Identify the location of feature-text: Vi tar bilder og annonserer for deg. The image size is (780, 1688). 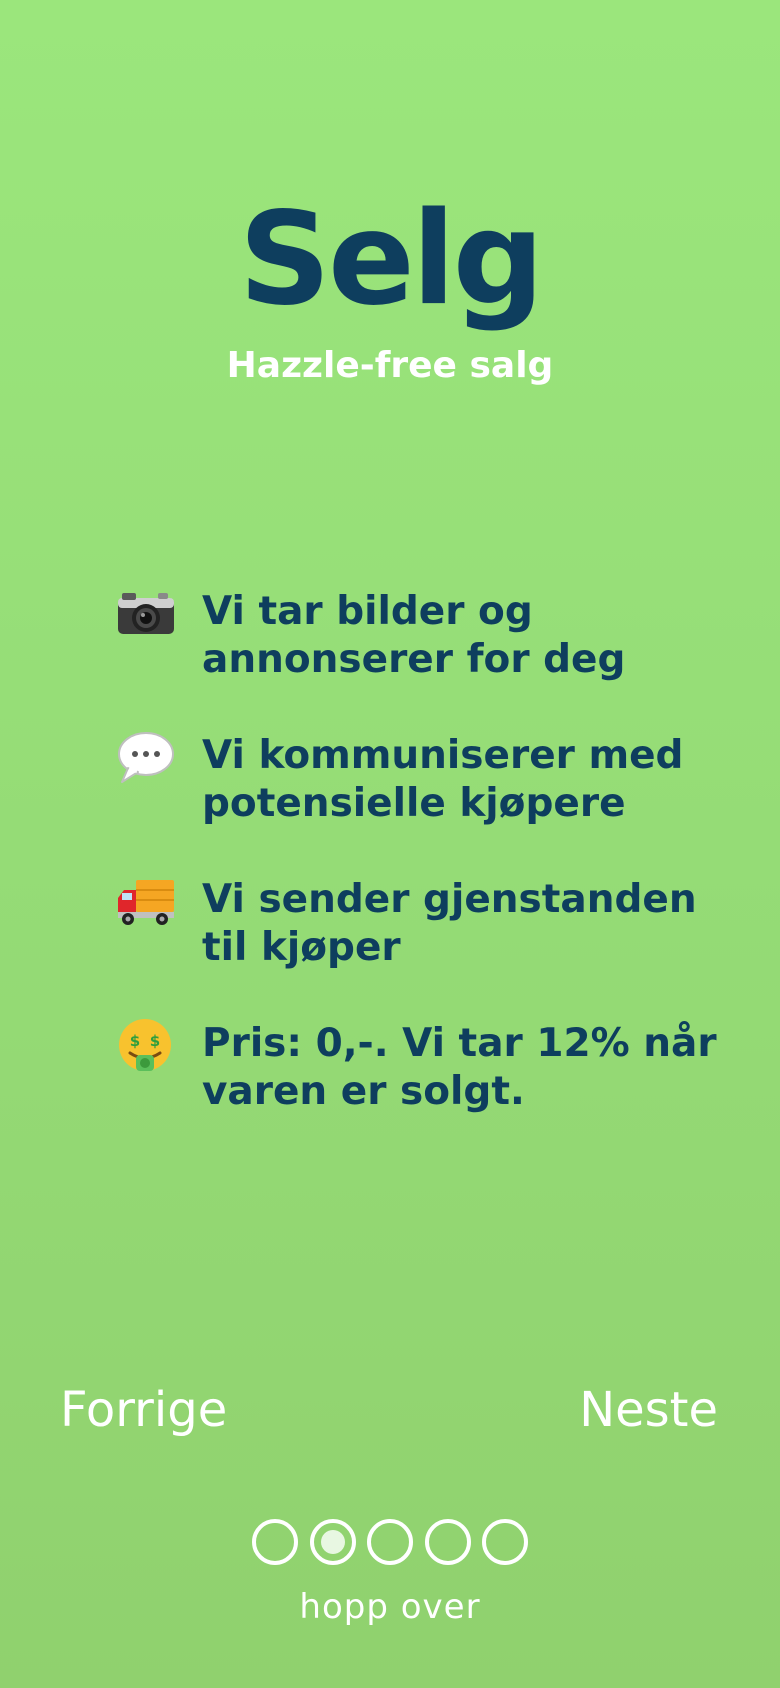
(414, 635).